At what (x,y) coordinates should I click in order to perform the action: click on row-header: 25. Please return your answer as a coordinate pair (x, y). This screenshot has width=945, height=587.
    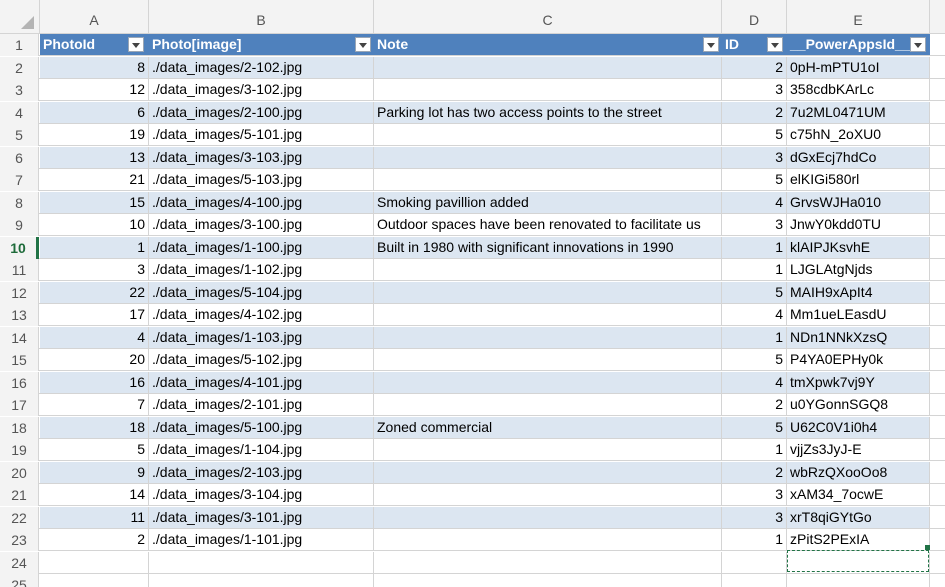
    Looking at the image, I should click on (19, 580).